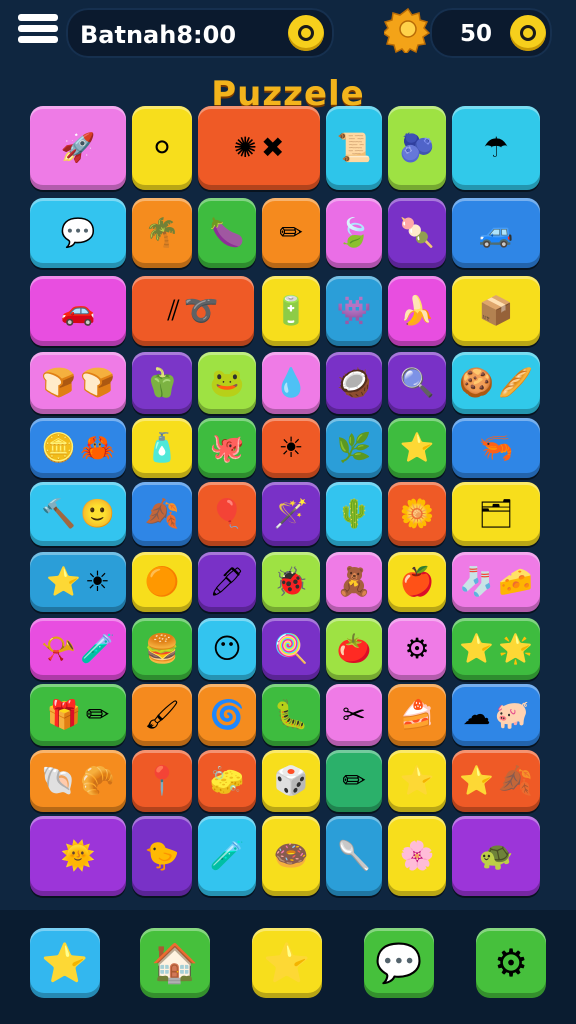 This screenshot has width=576, height=1024. What do you see at coordinates (496, 311) in the screenshot?
I see `puzzle-tile: 📦` at bounding box center [496, 311].